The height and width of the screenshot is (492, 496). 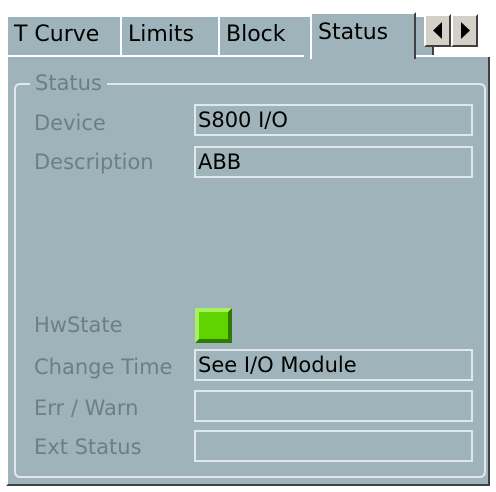 I want to click on tab-t-curve: T Curve, so click(x=64, y=35).